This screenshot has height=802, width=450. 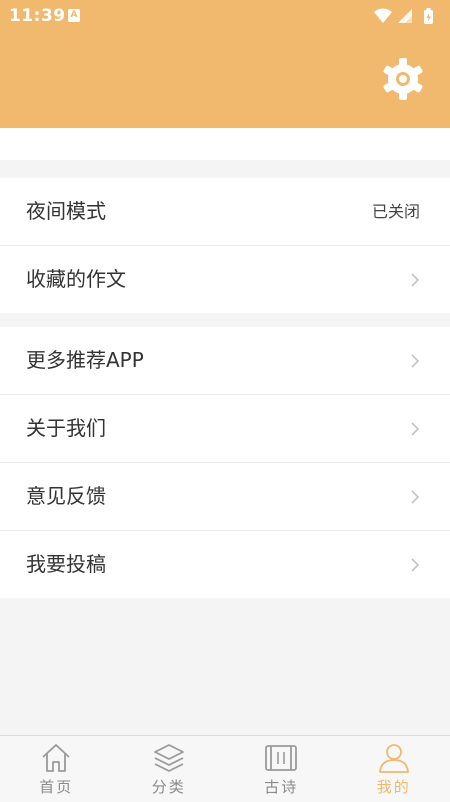 I want to click on more-apps-label: 更多推荐APP, so click(x=85, y=360).